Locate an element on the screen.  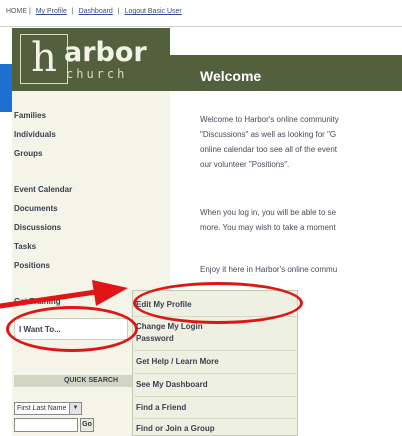
sidebar-item-positions: Positions is located at coordinates (32, 266).